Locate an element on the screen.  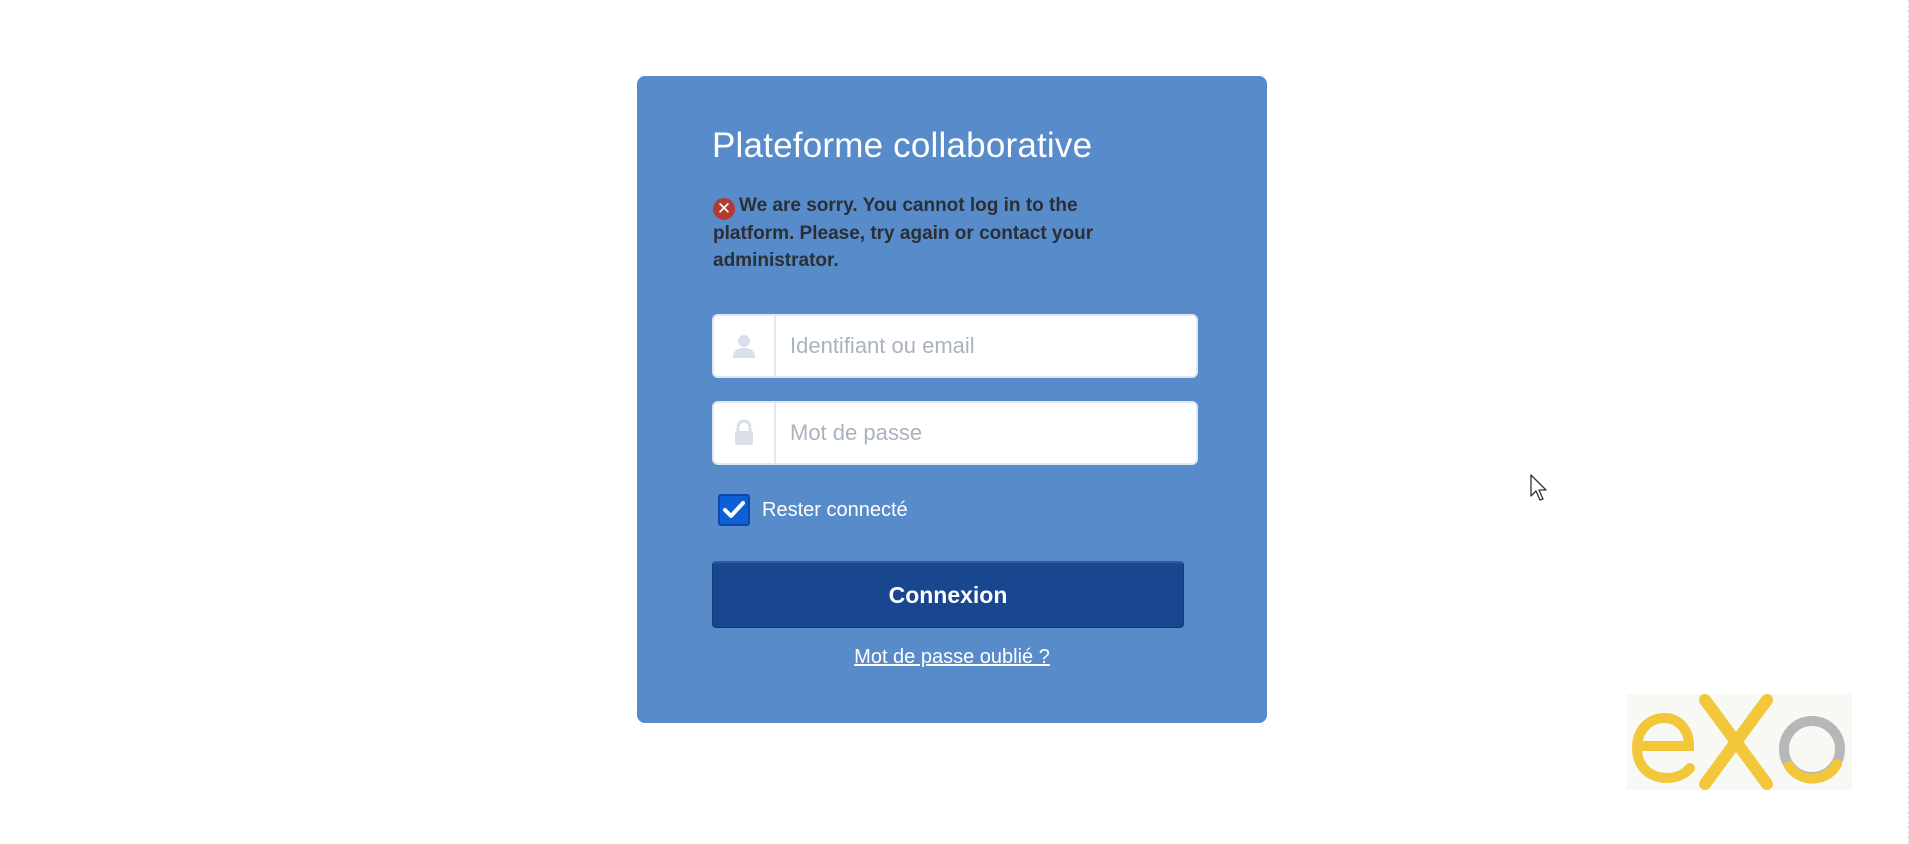
page-title: Plateforme collaborative is located at coordinates (902, 145).